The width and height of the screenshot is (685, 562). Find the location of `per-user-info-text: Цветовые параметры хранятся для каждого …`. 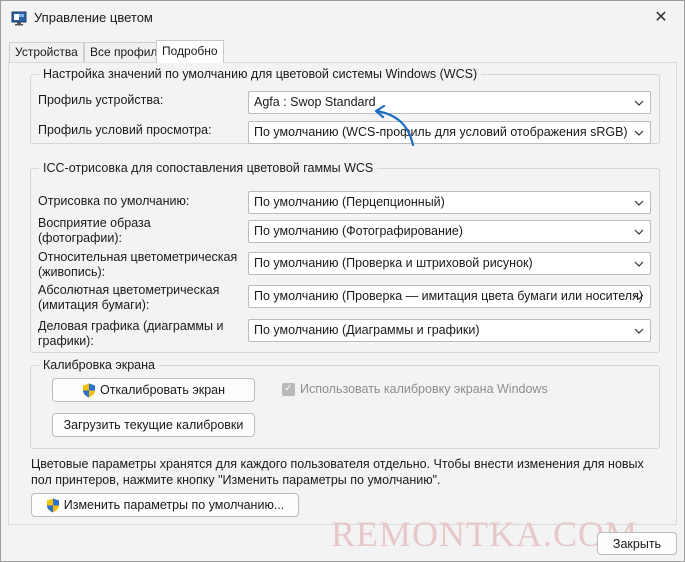

per-user-info-text: Цветовые параметры хранятся для каждого … is located at coordinates (337, 472).